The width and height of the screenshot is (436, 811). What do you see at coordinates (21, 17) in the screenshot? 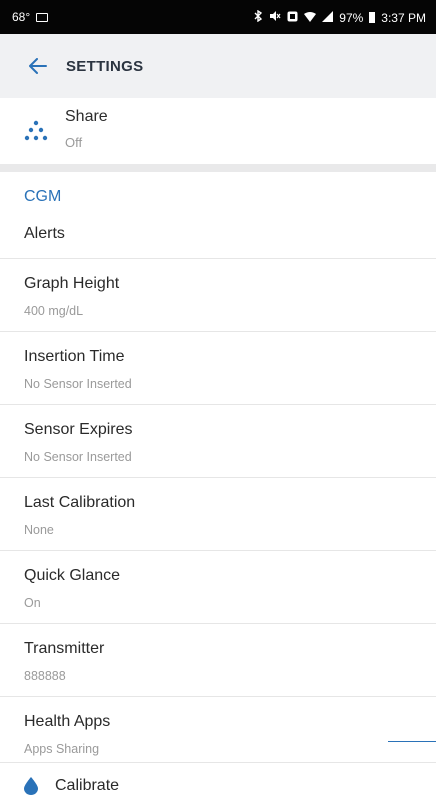
I see `temperature-text: 68°` at bounding box center [21, 17].